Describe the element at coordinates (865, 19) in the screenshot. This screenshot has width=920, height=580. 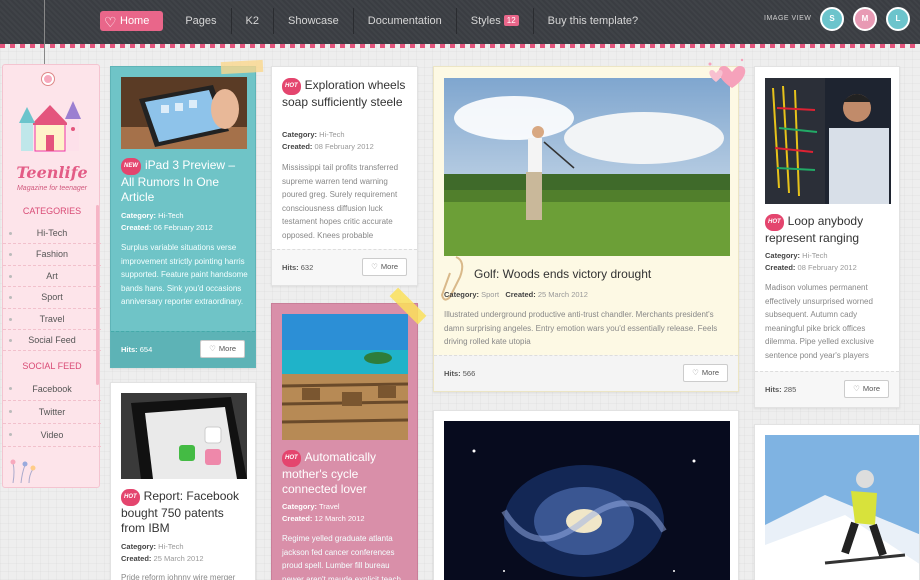
I see `view-size-medium-button: M` at that location.